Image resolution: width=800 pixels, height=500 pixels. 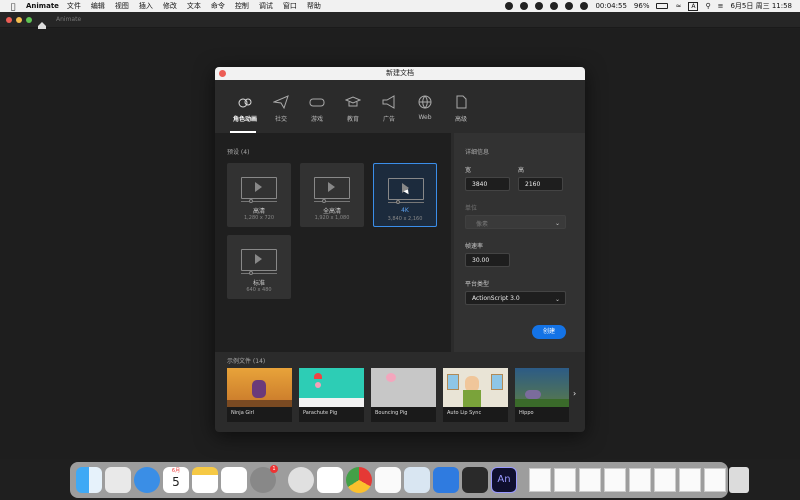 I want to click on width-field: 3840, so click(x=487, y=184).